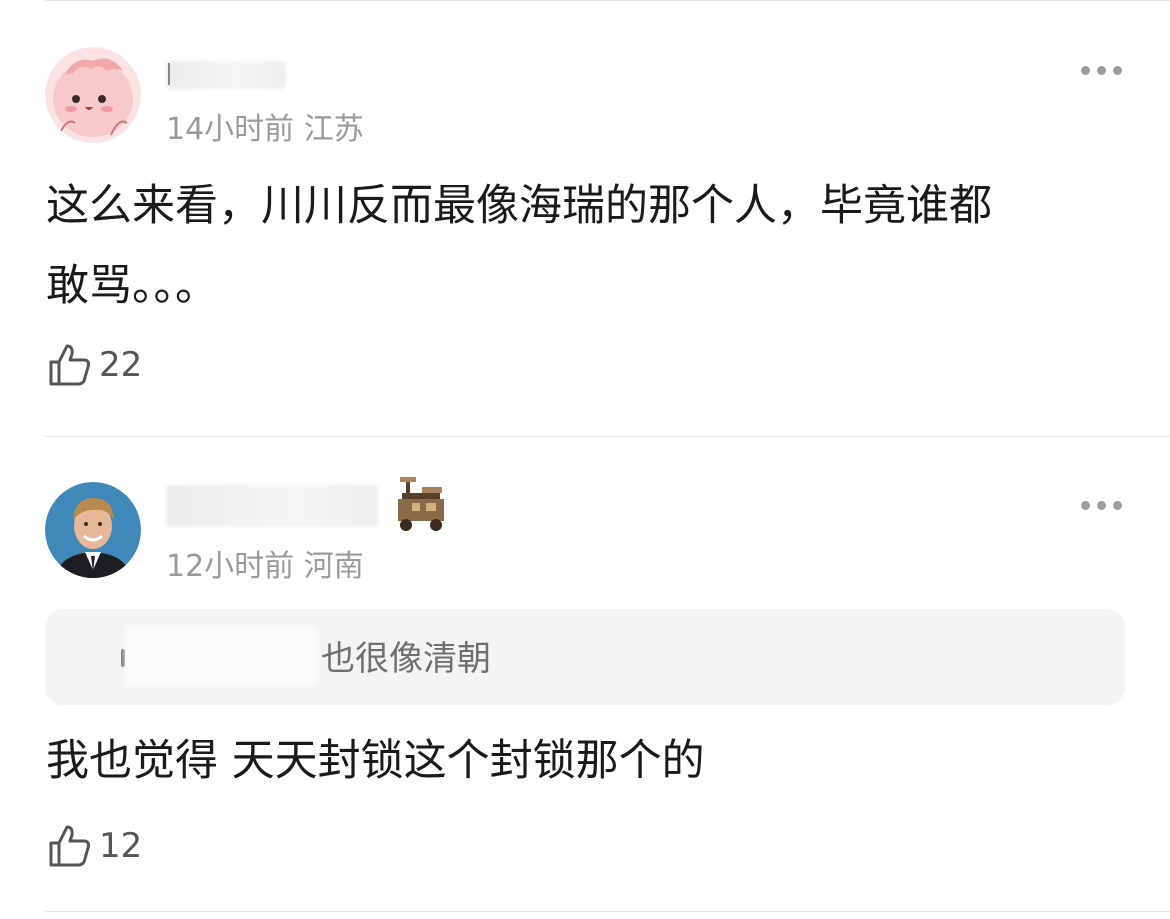 This screenshot has width=1170, height=919. Describe the element at coordinates (121, 846) in the screenshot. I see `like-count: 12` at that location.